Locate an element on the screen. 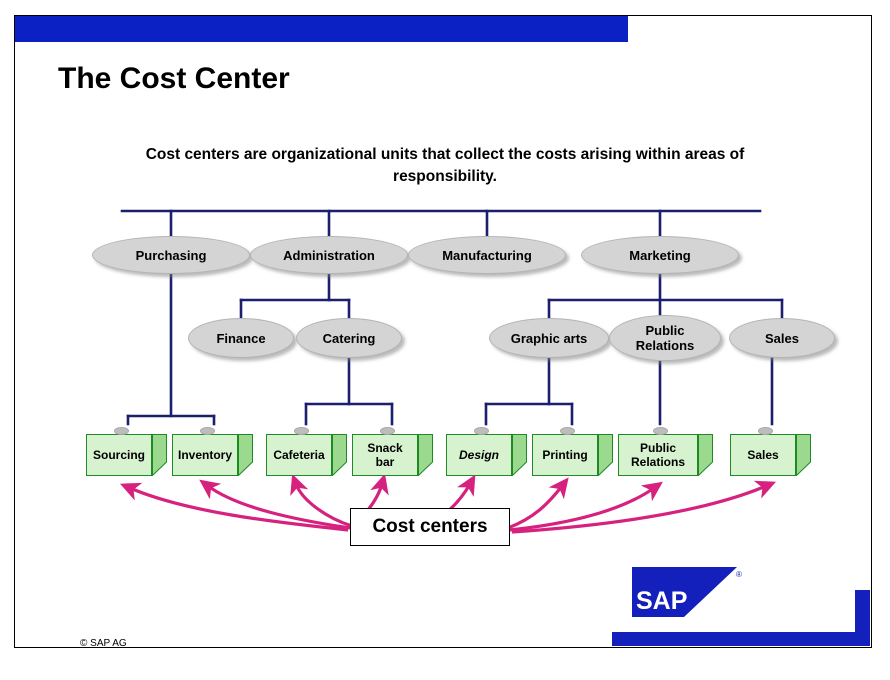 This screenshot has height=680, width=890. org-node-label: Graphic arts is located at coordinates (549, 338).